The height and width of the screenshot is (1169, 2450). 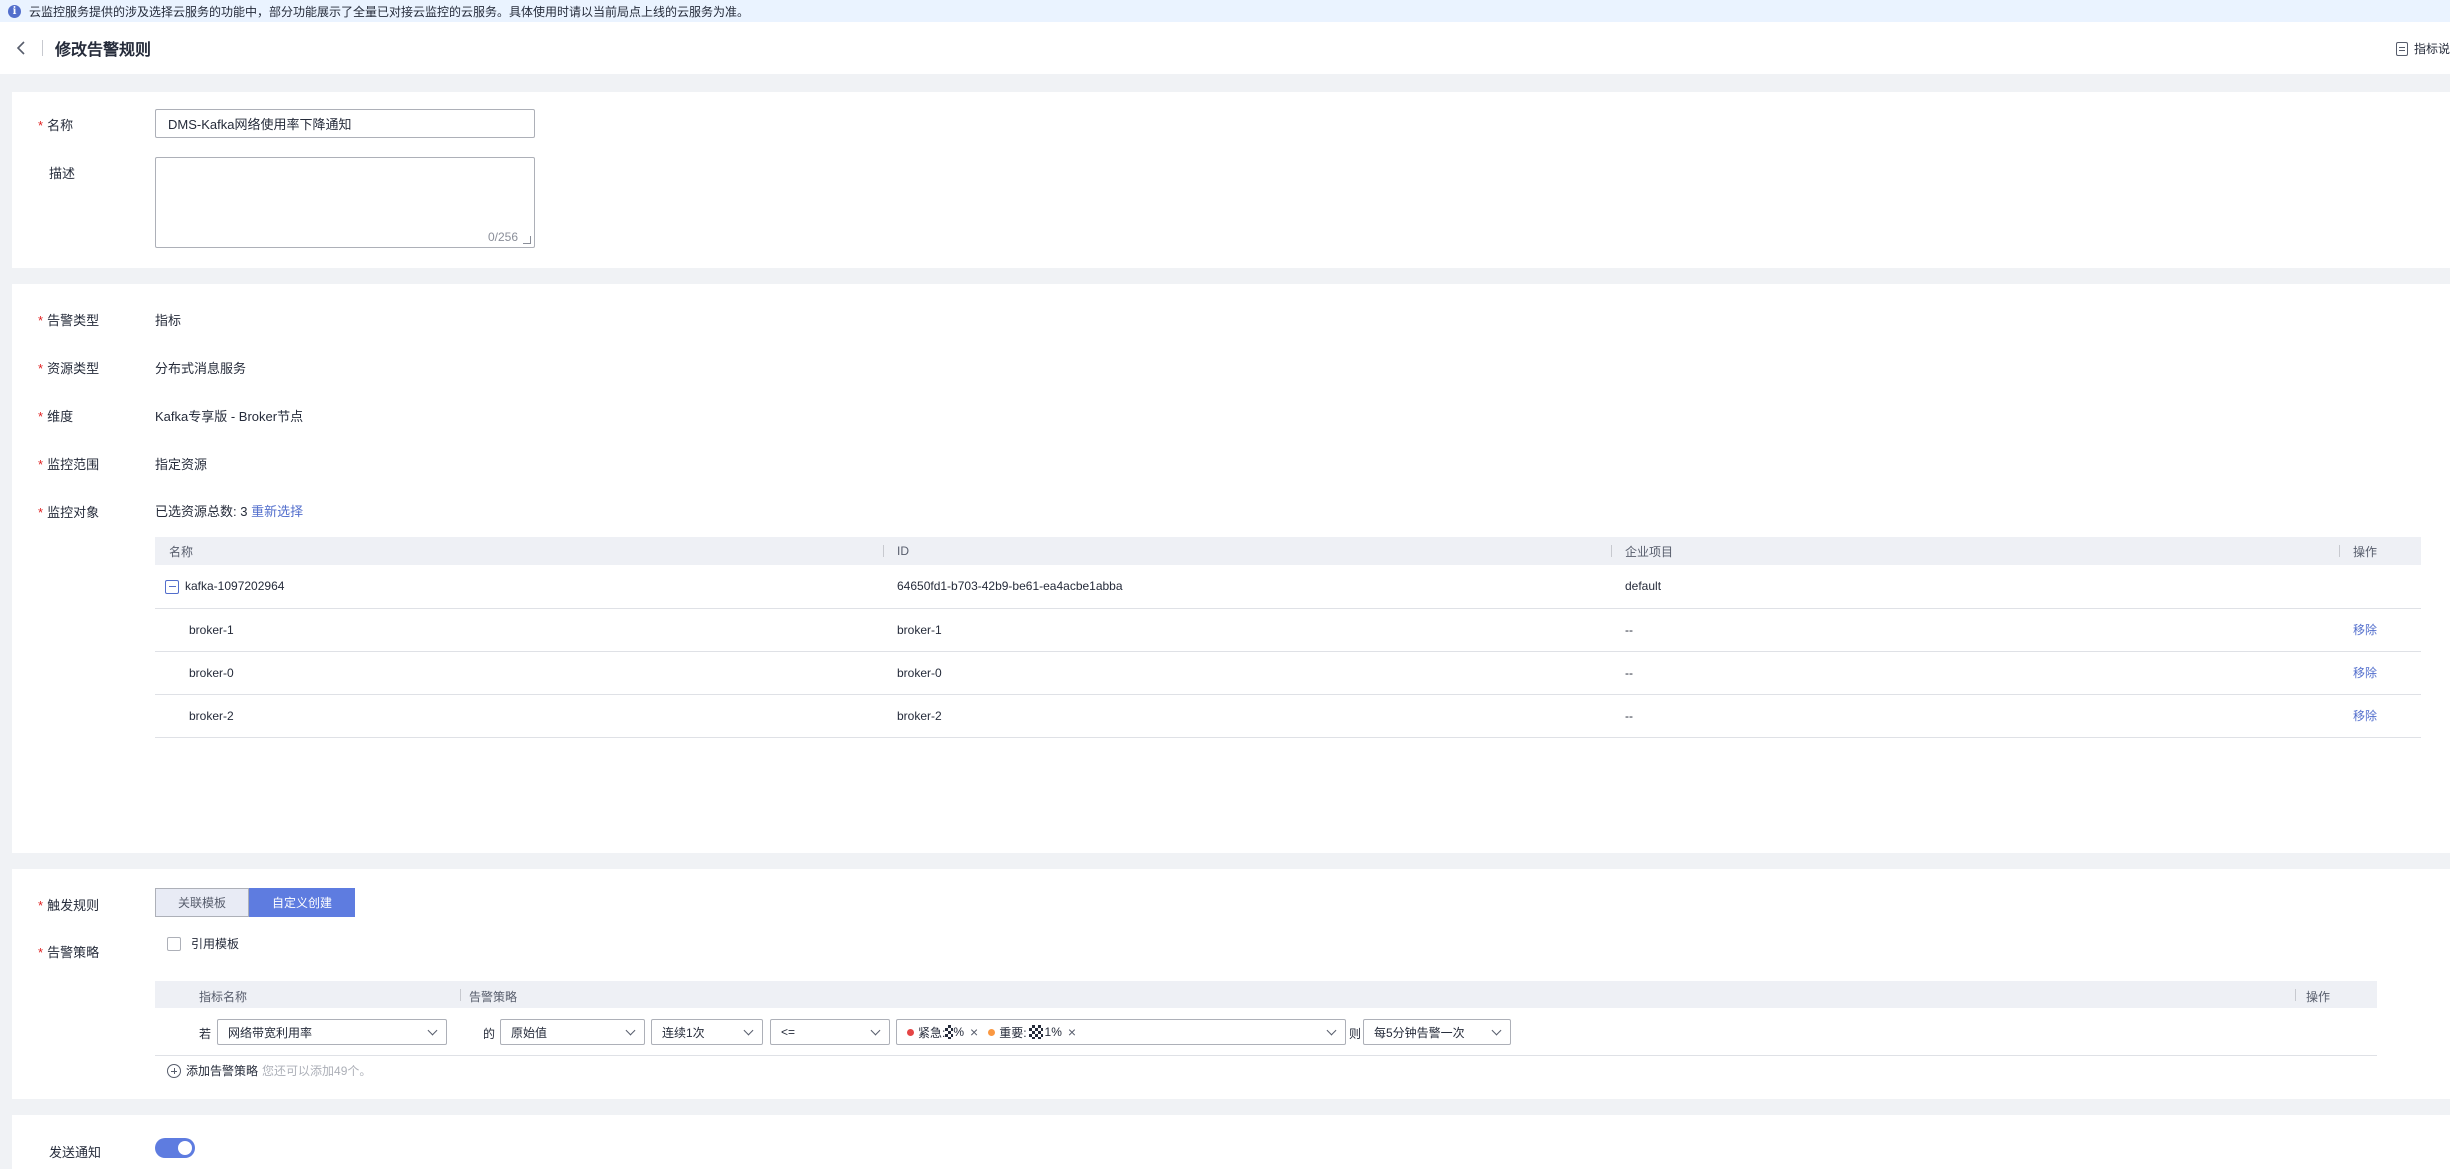 I want to click on description-textarea: 0/256, so click(x=345, y=202).